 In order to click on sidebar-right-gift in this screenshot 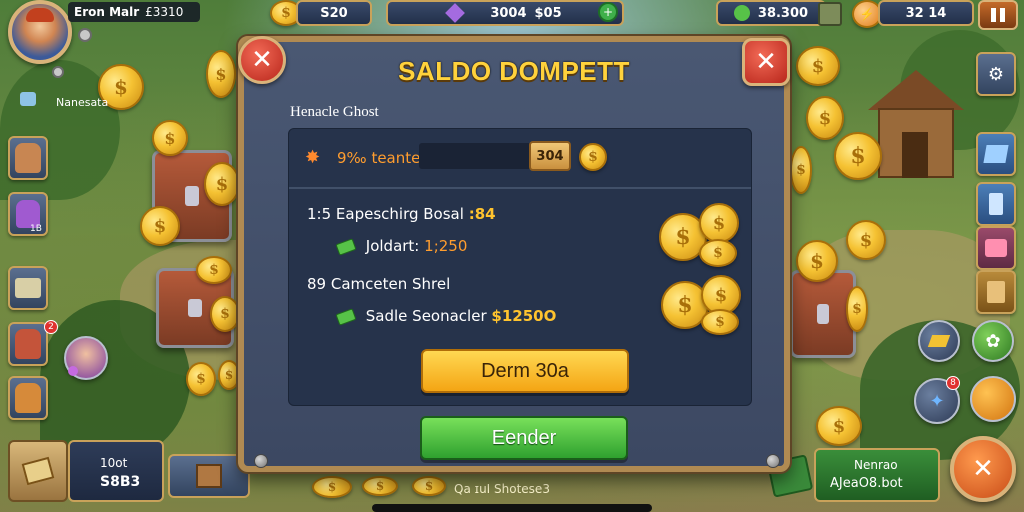, I will do `click(996, 248)`.